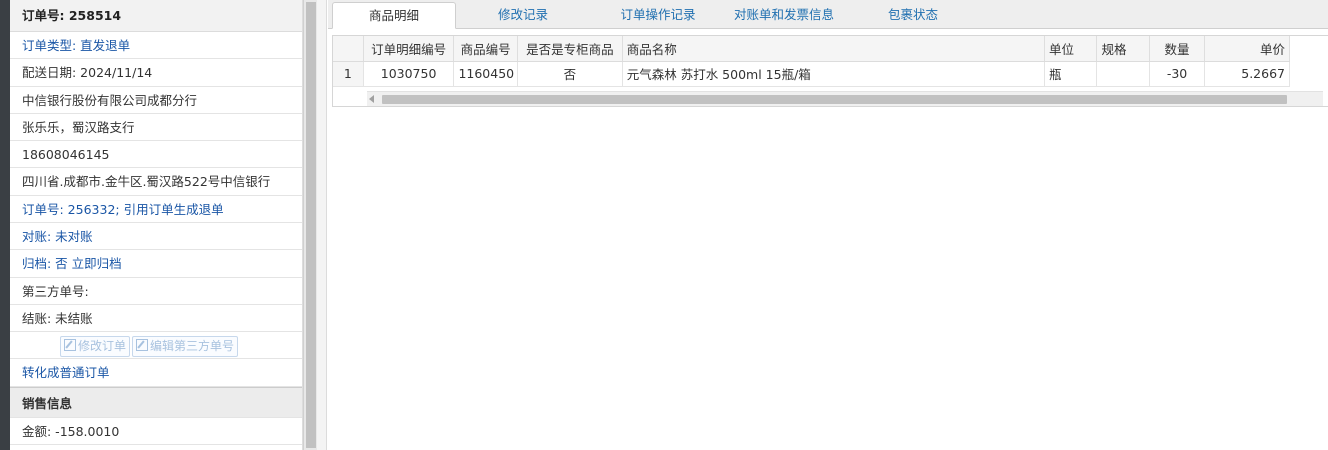  I want to click on customer-address: 四川省.成都市.金牛区.蜀汉路522号中信银行, so click(156, 182).